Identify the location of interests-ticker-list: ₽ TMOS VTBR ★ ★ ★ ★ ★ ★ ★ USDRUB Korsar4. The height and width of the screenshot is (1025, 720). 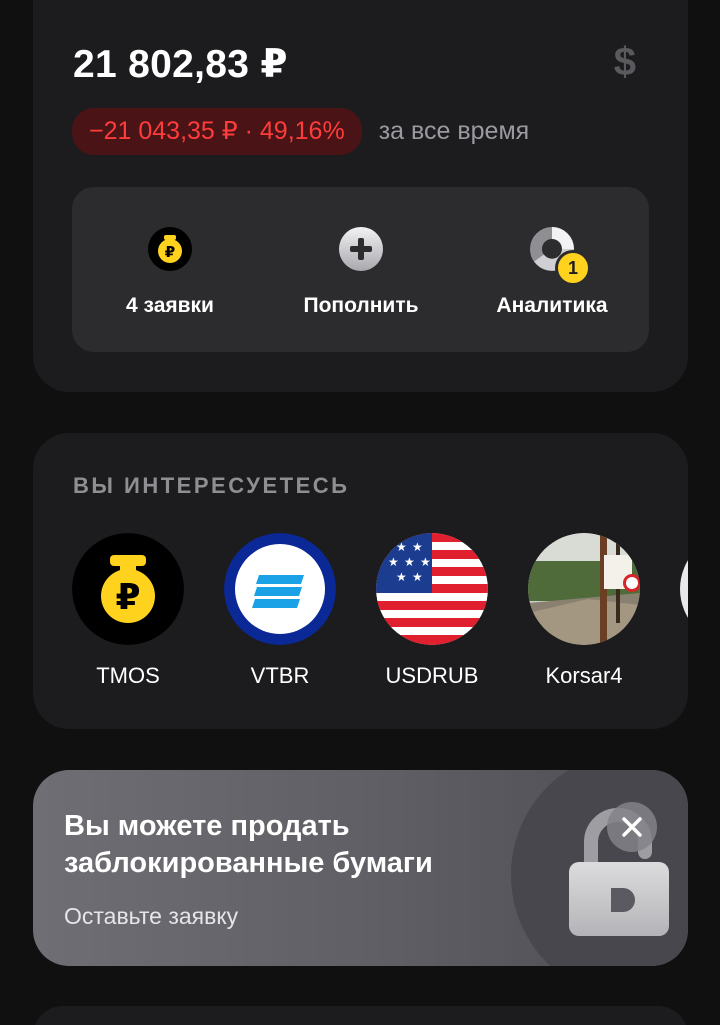
(380, 618).